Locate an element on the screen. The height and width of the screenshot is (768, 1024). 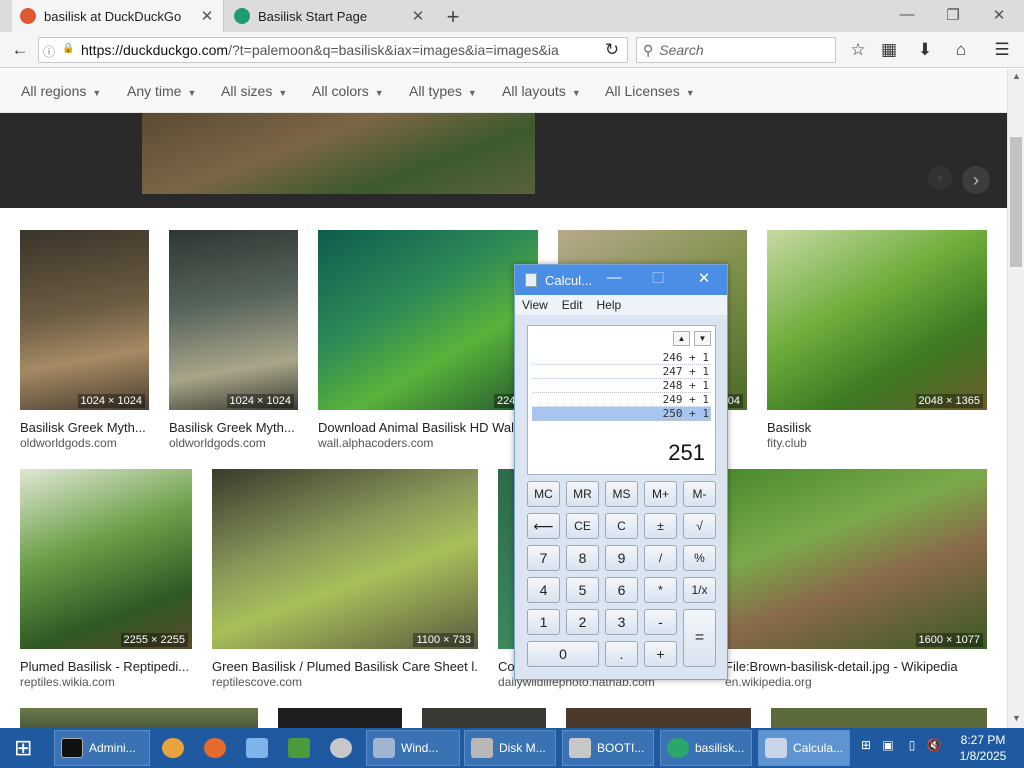
restore-window-button: ❐ is located at coordinates (953, 15).